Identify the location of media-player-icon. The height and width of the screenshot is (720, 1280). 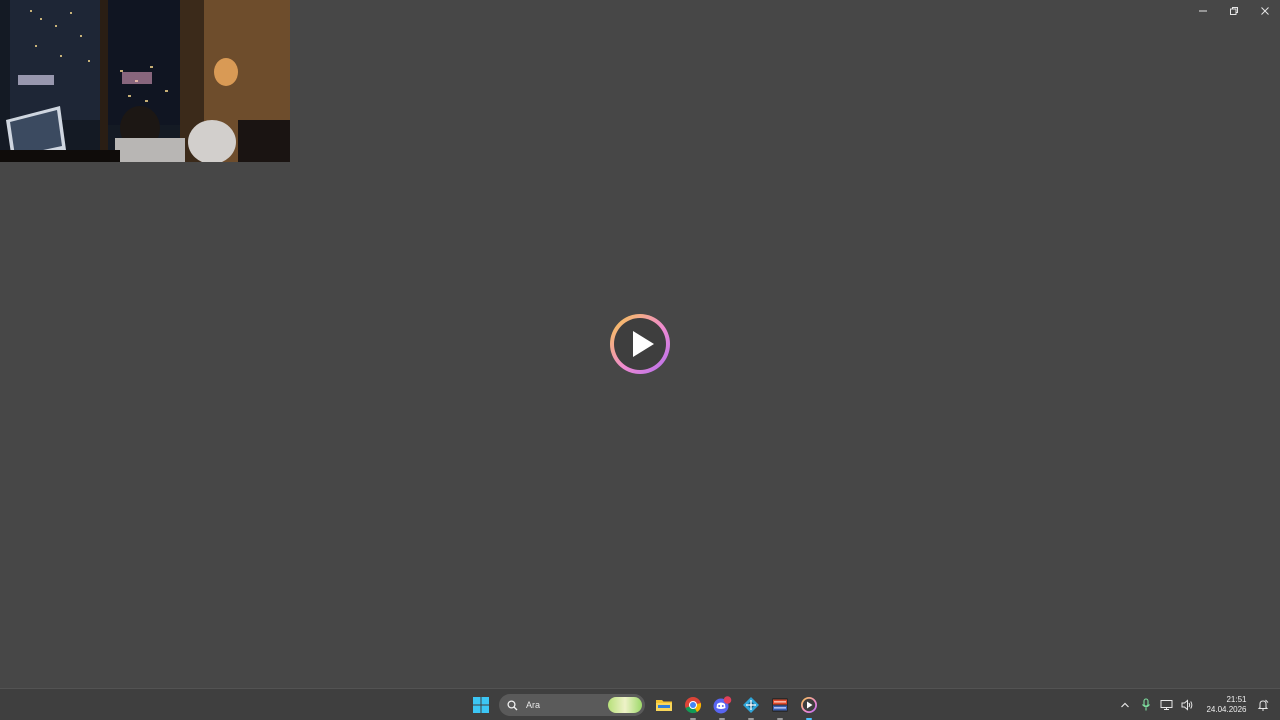
(808, 705).